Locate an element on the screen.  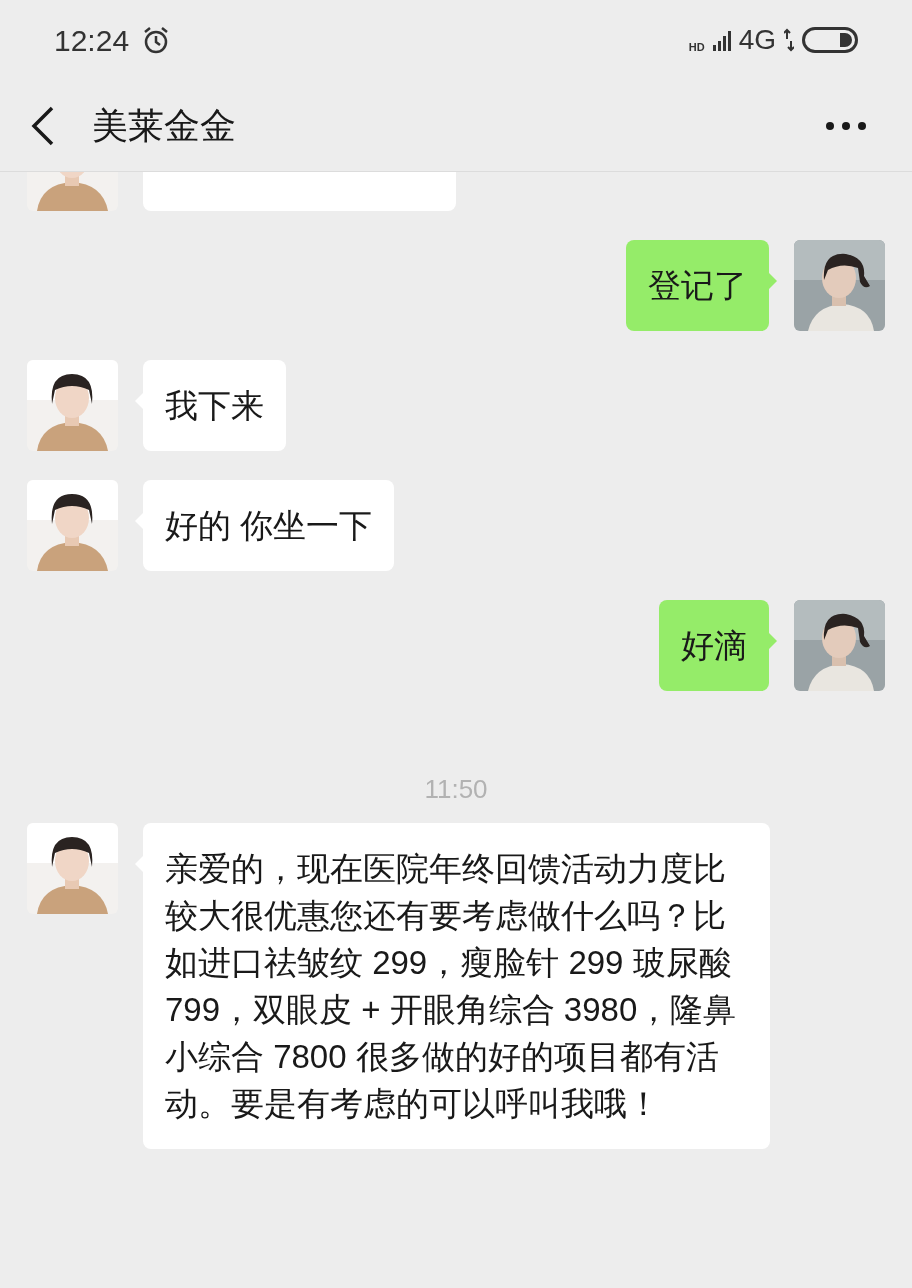
hd-label: HD is located at coordinates (696, 47).